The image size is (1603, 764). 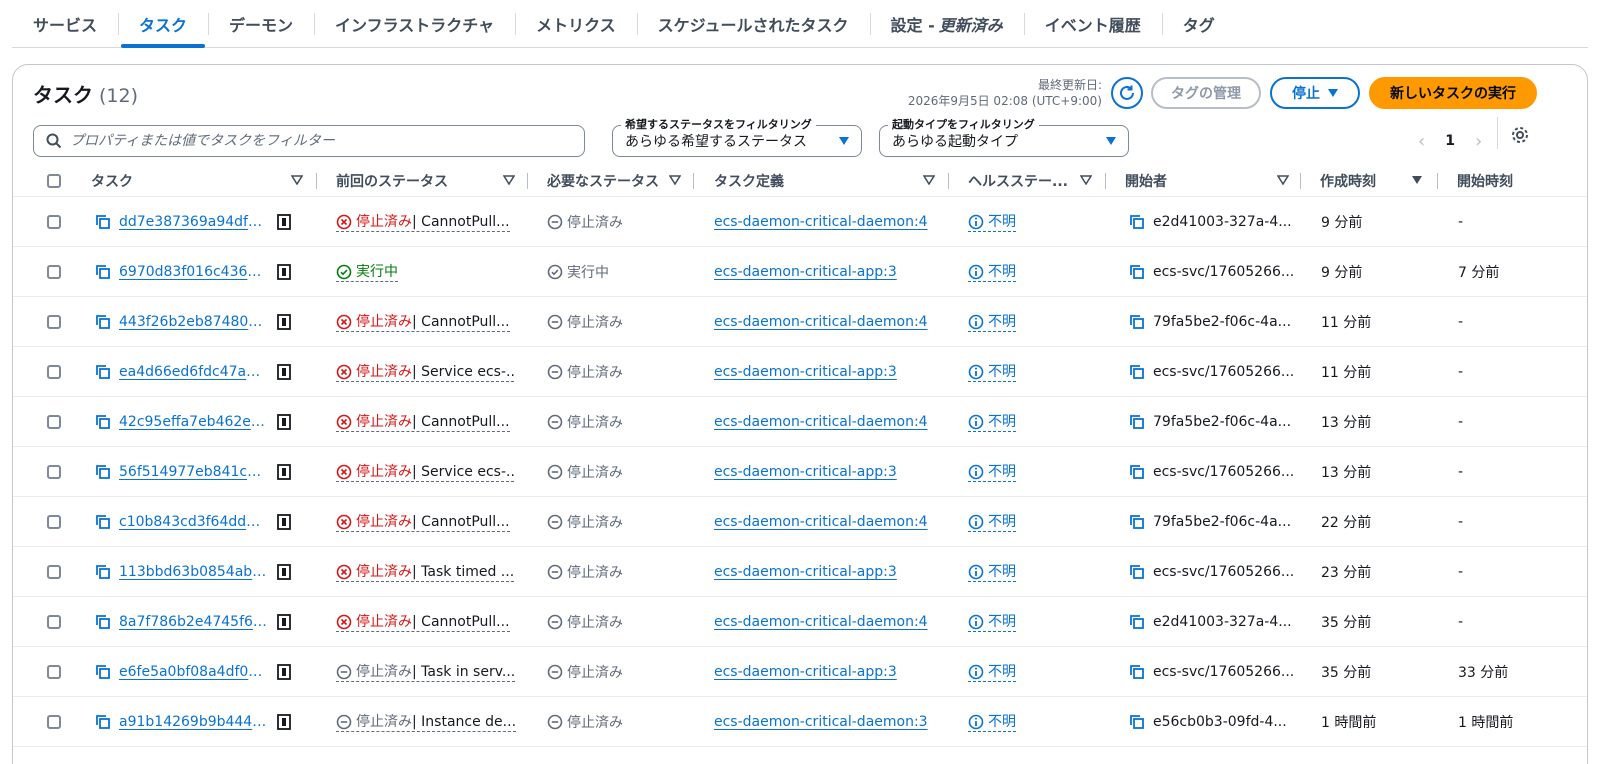 What do you see at coordinates (617, 181) in the screenshot?
I see `column-header-desired-status: 必要なステータス` at bounding box center [617, 181].